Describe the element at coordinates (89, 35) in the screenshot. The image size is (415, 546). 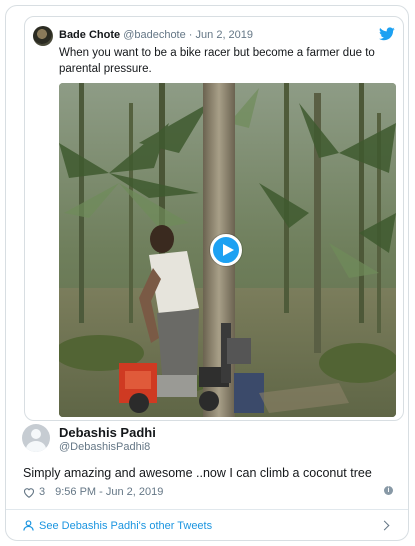
I see `quoted-name: Bade Chote` at that location.